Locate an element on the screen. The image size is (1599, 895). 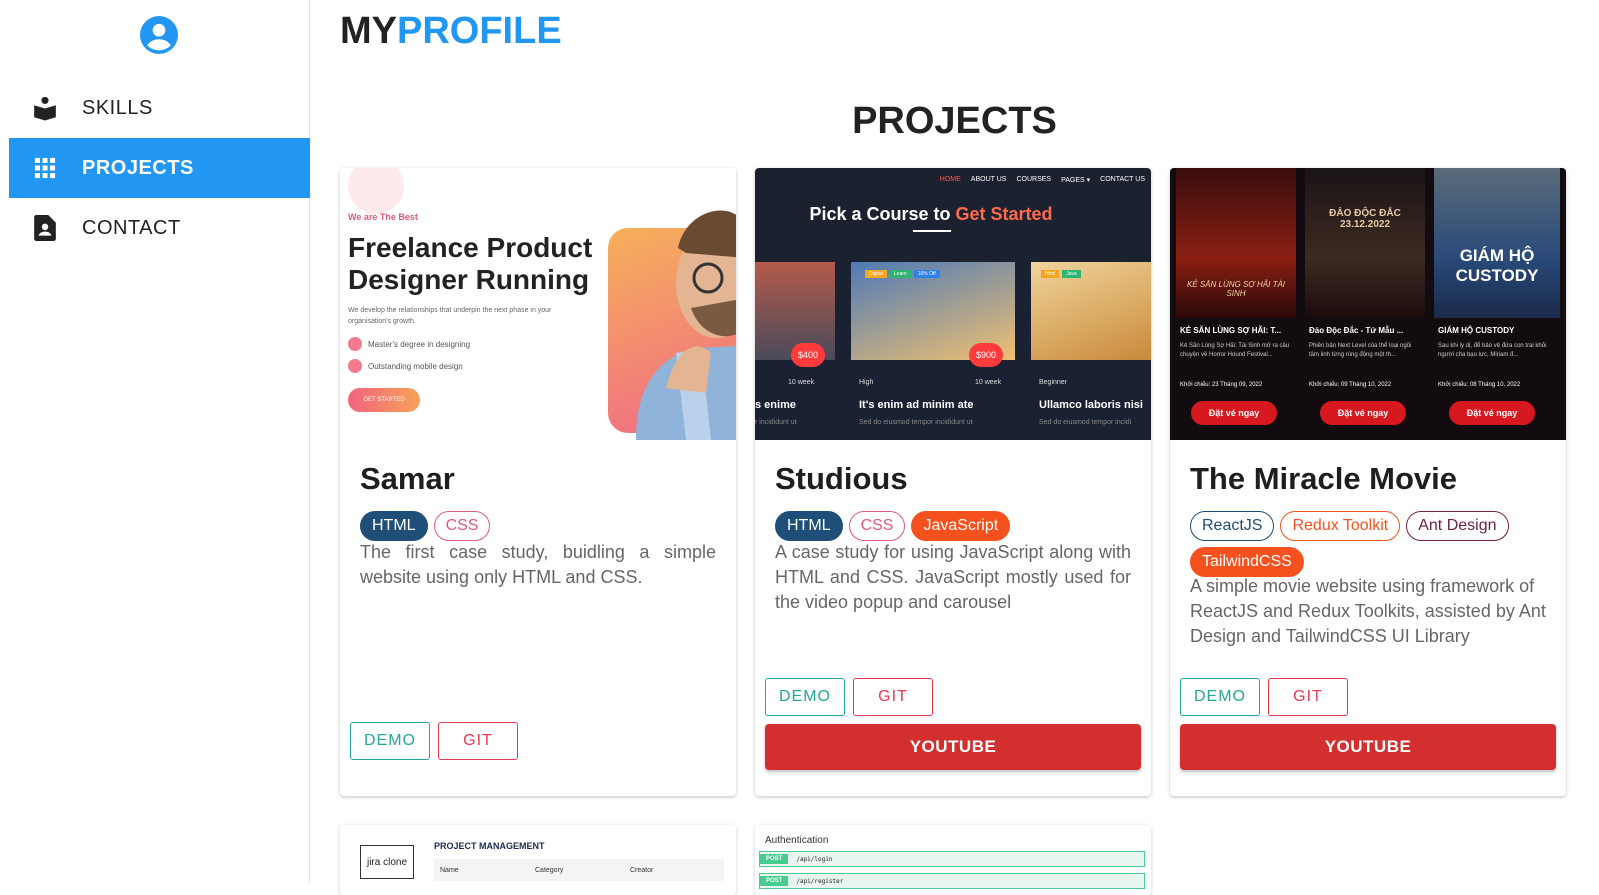
movie-name: GIÁM HỘ CUSTODY is located at coordinates (1476, 330).